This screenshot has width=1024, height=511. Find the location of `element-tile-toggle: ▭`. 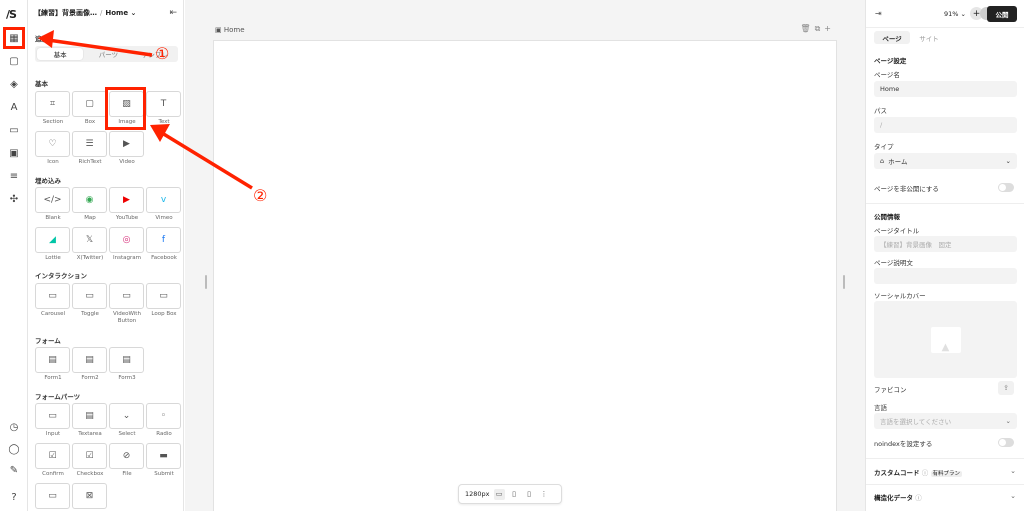

element-tile-toggle: ▭ is located at coordinates (89, 296).